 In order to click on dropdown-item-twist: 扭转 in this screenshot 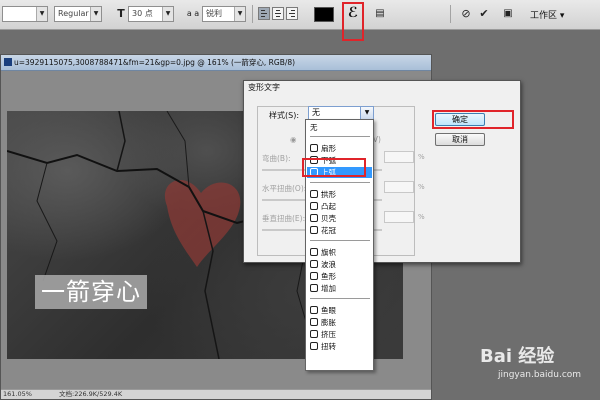, I will do `click(339, 346)`.